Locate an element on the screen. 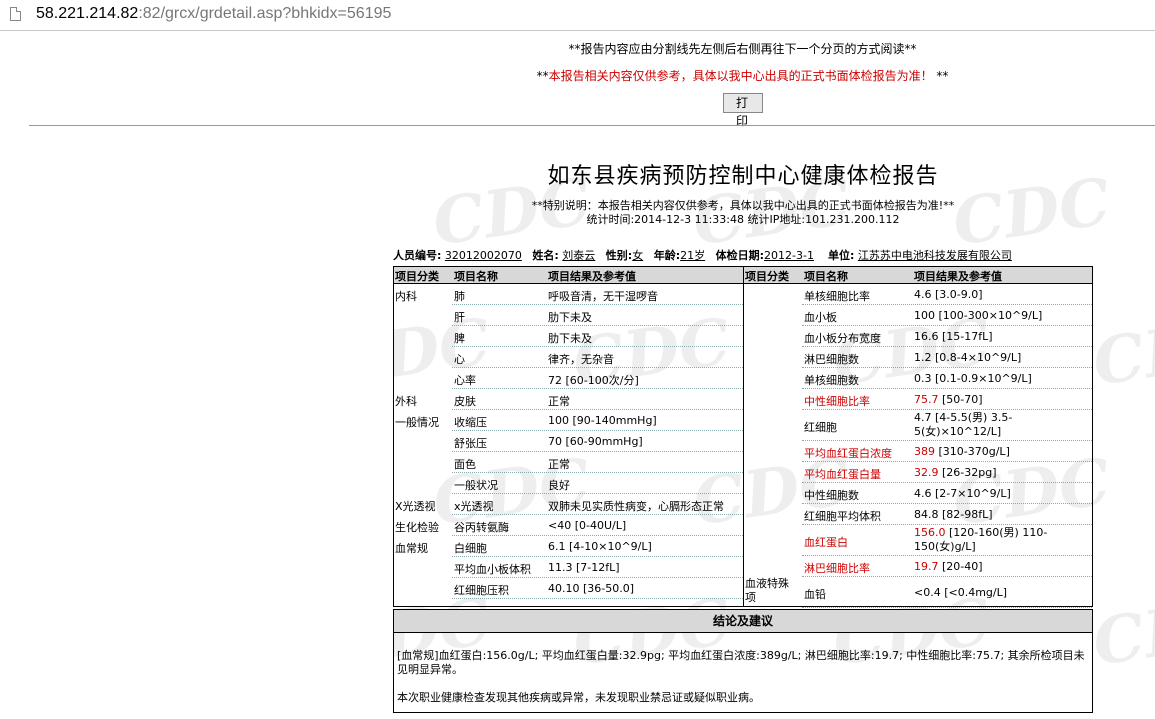 This screenshot has height=719, width=1155. reference-range: 11.3 [7-12fL] is located at coordinates (584, 567).